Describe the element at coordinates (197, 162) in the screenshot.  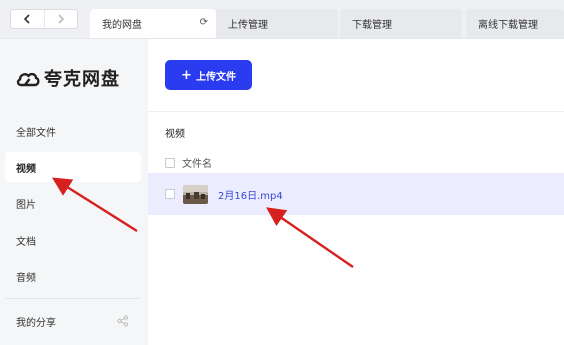
I see `column-header-filename: 文件名` at that location.